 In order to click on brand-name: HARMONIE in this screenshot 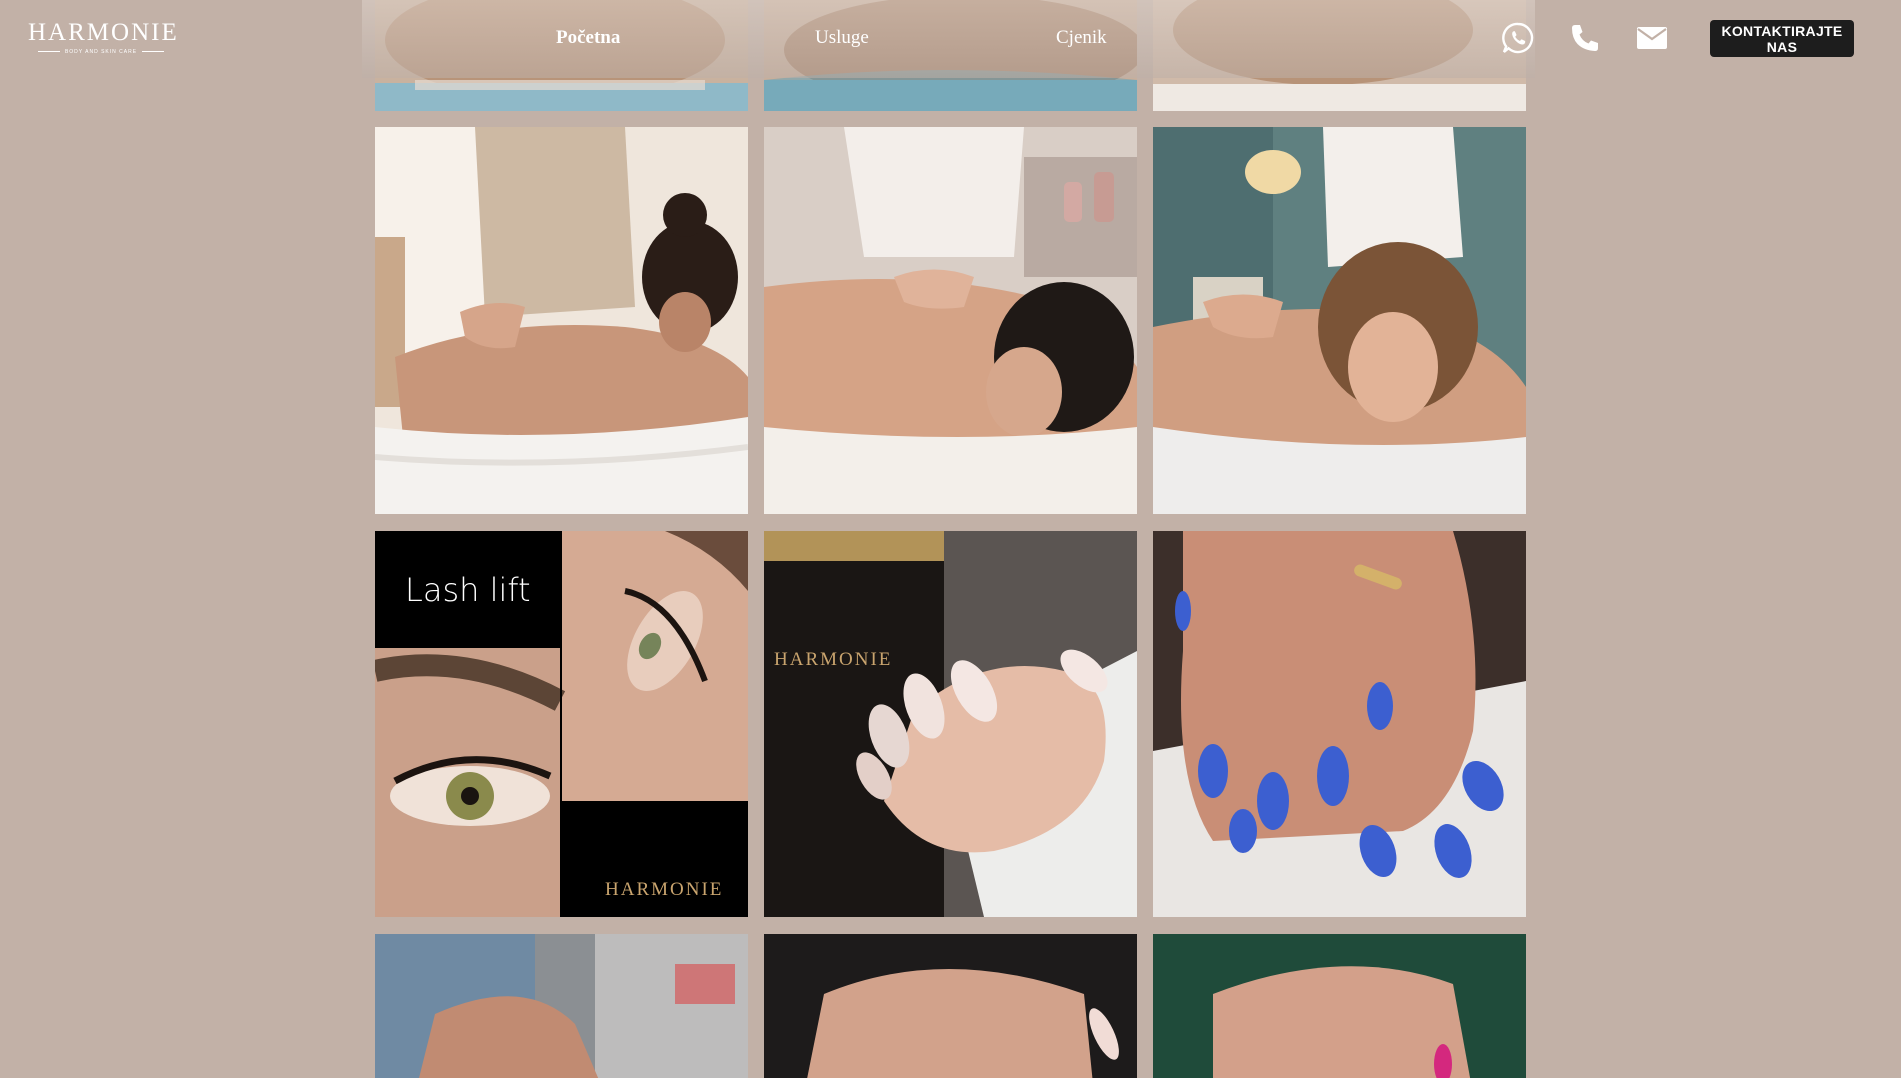, I will do `click(103, 32)`.